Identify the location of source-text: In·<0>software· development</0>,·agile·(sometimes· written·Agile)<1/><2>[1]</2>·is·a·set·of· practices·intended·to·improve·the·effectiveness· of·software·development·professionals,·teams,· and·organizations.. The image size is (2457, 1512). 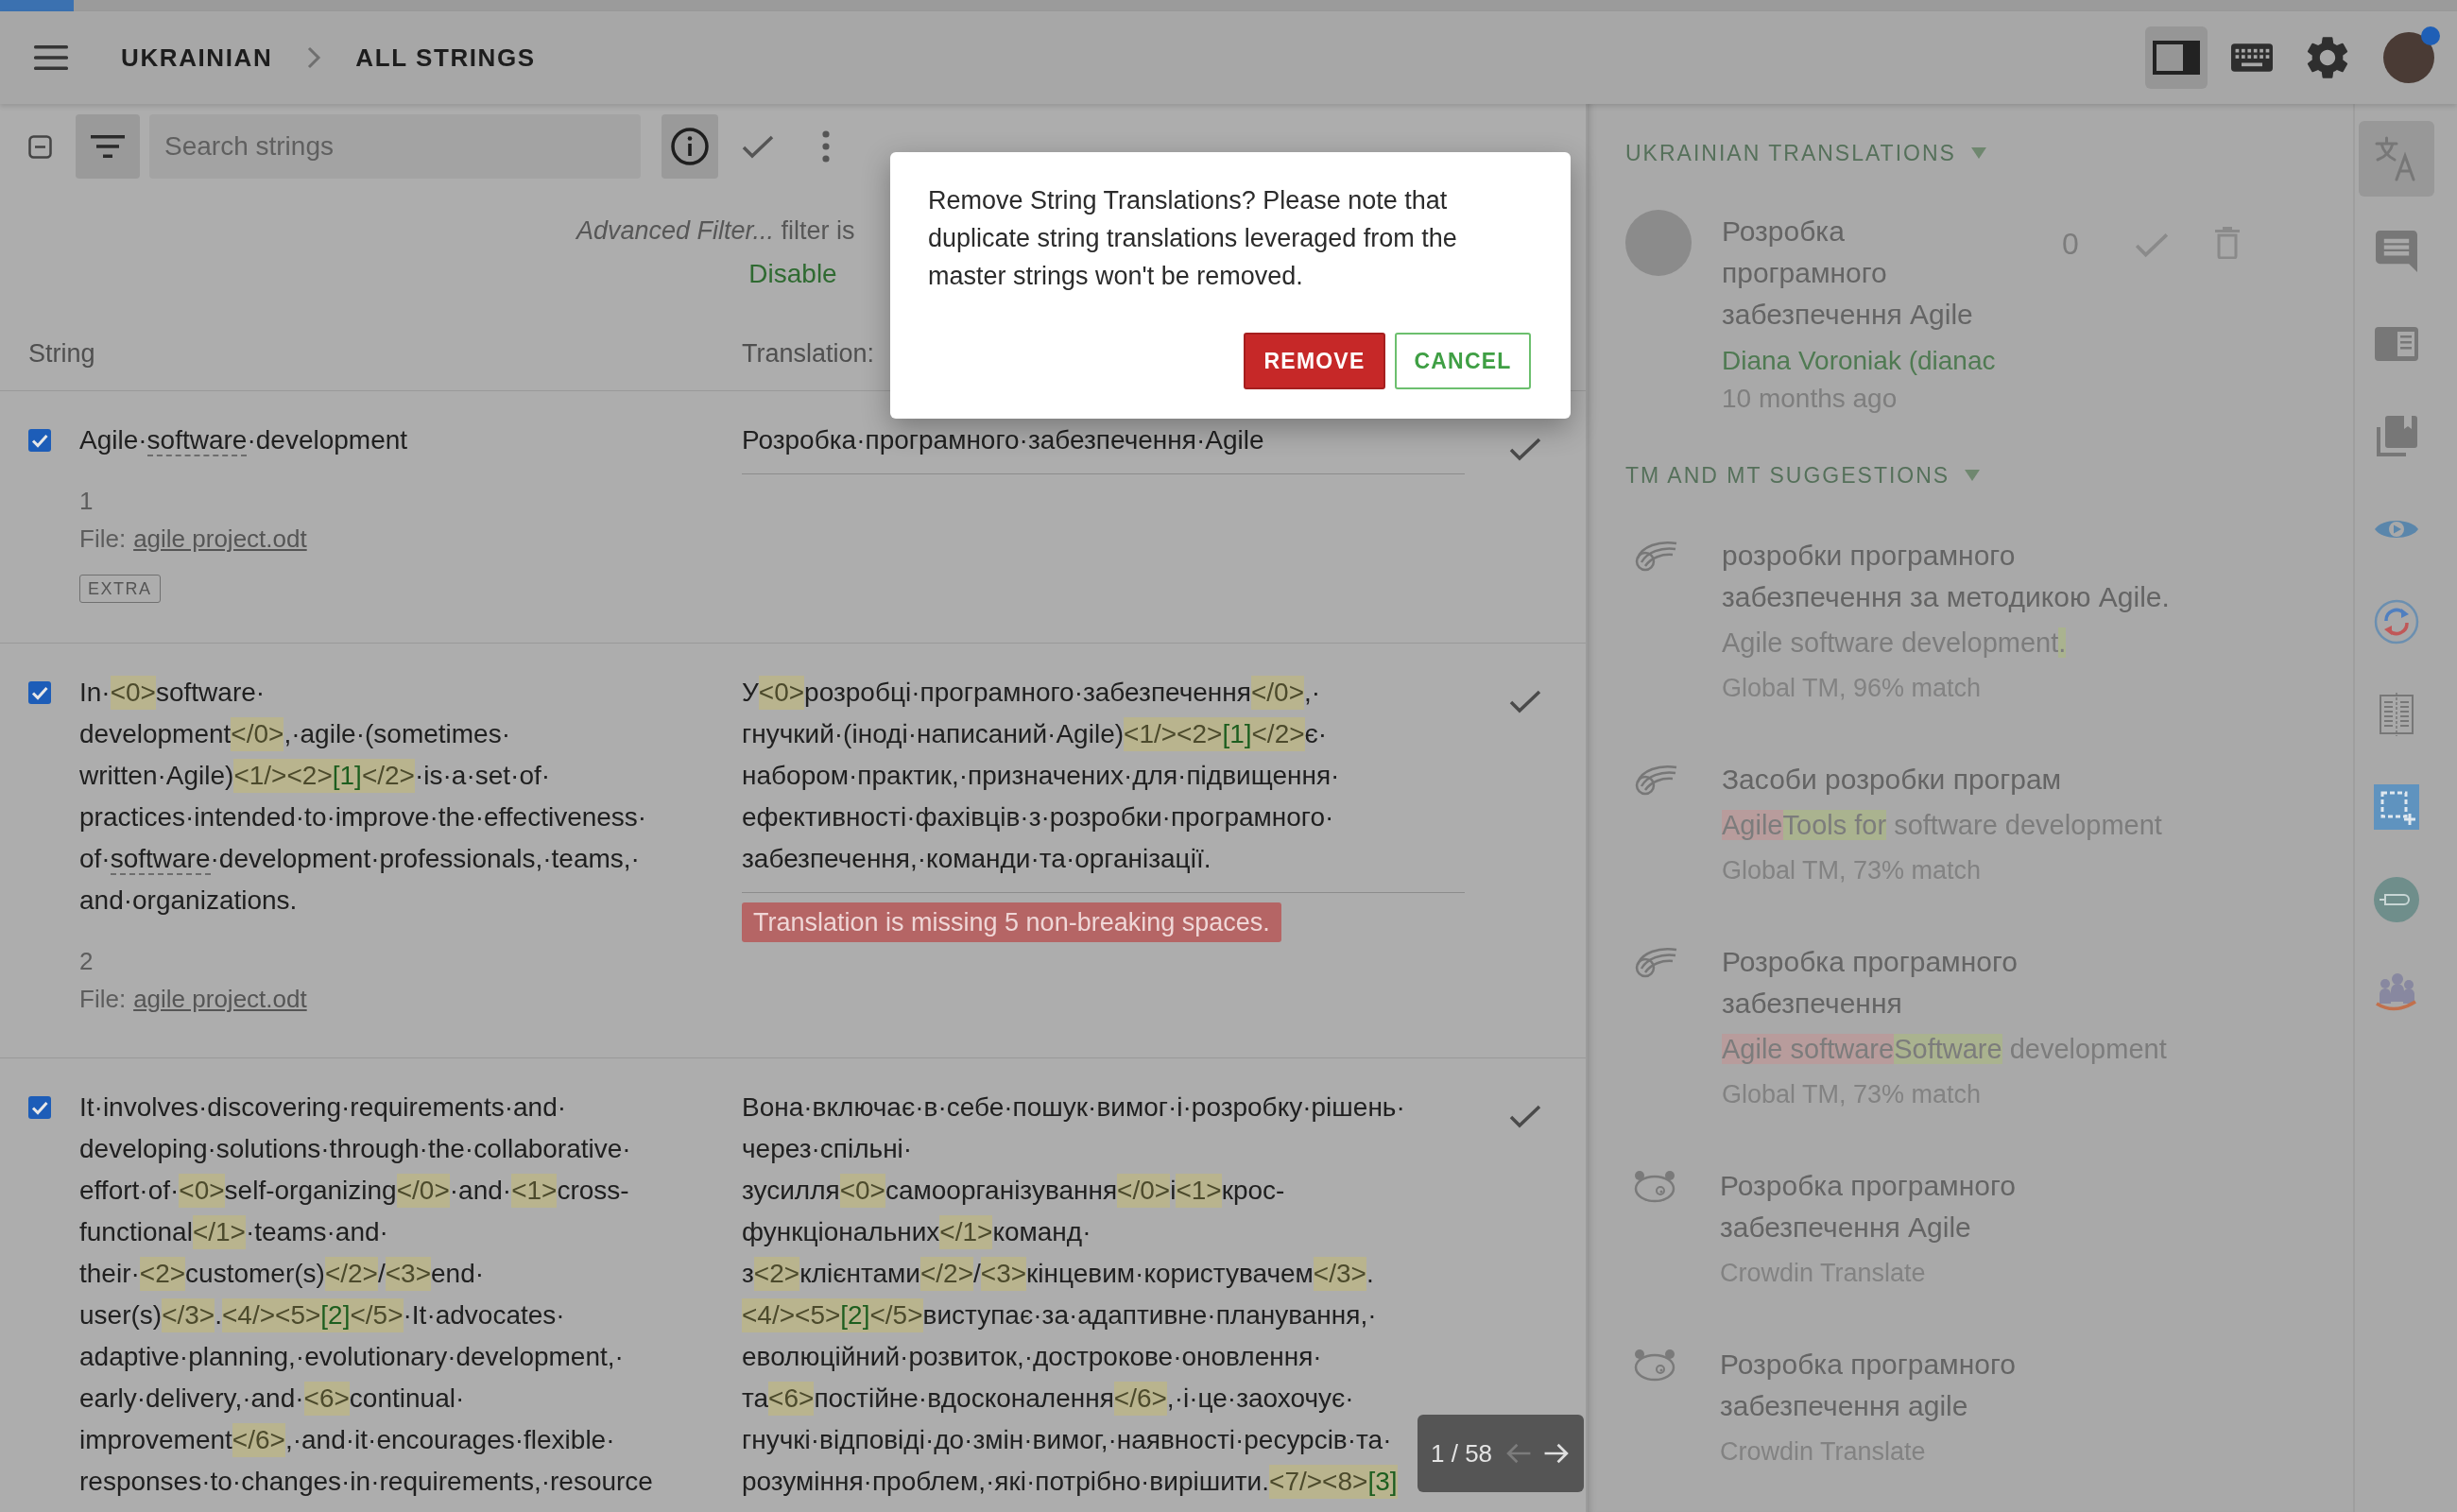
(363, 796).